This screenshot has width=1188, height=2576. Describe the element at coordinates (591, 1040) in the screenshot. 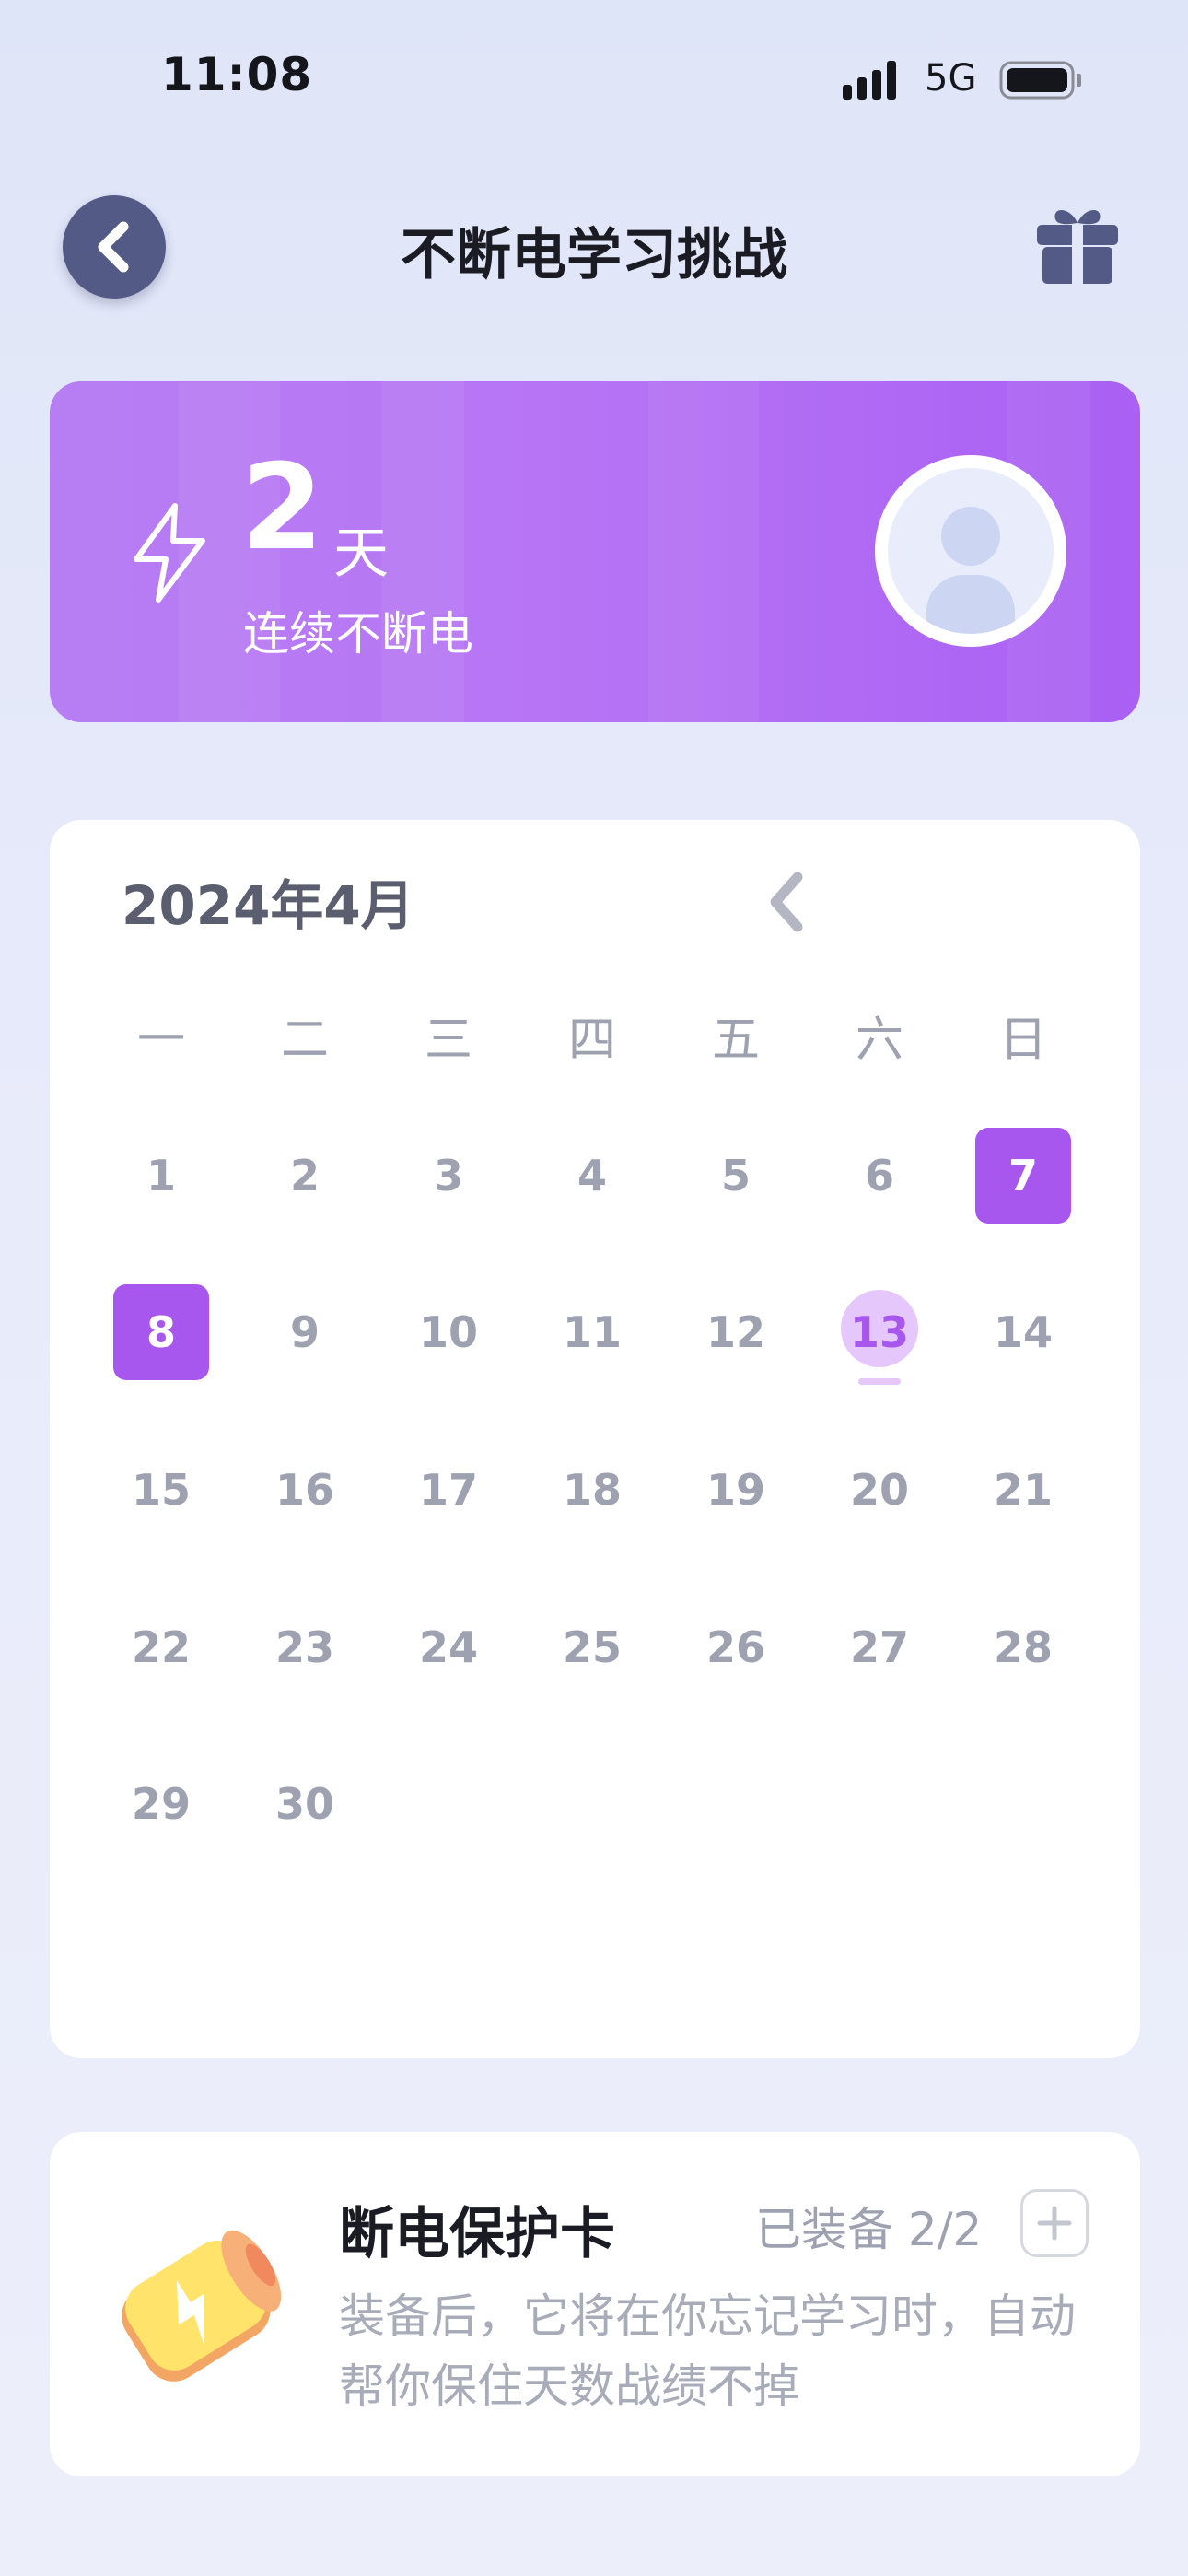

I see `weekday-label: 四` at that location.